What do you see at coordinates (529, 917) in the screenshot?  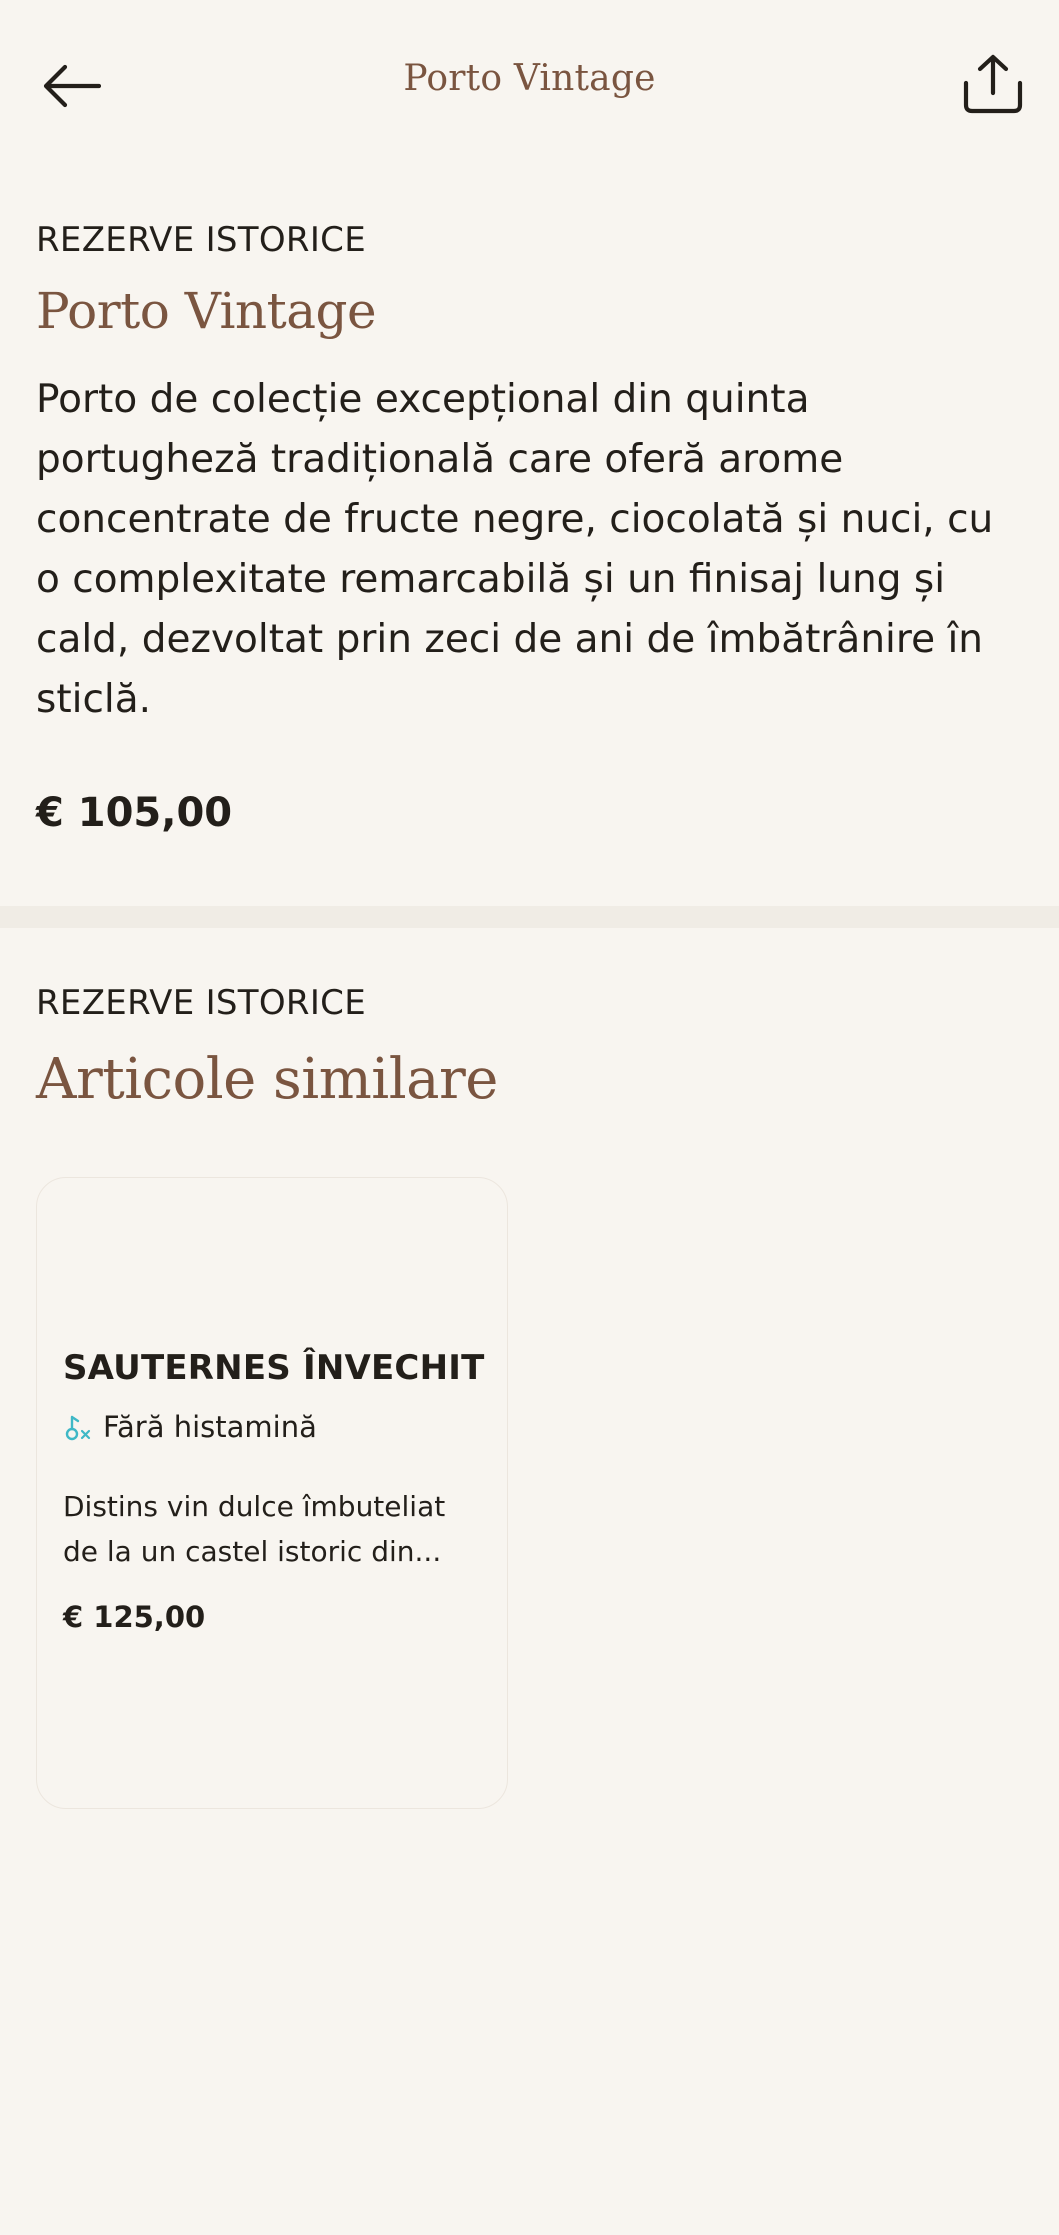 I see `section-divider` at bounding box center [529, 917].